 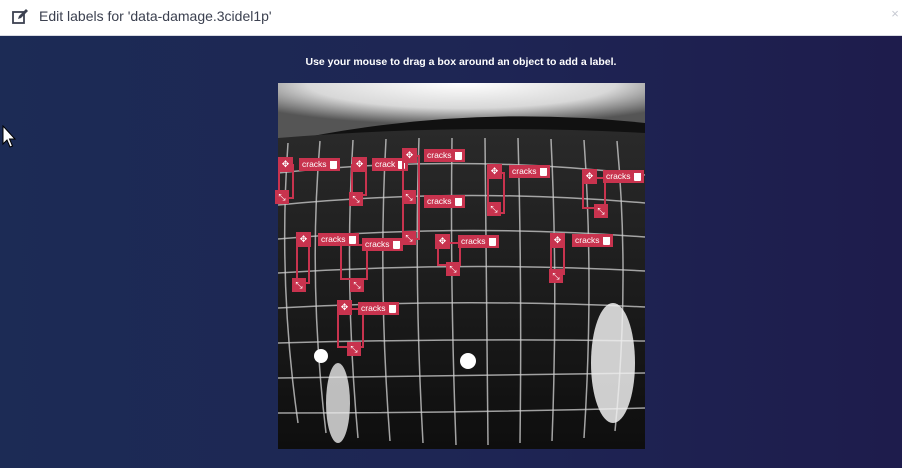 What do you see at coordinates (895, 14) in the screenshot?
I see `close-icon: ×` at bounding box center [895, 14].